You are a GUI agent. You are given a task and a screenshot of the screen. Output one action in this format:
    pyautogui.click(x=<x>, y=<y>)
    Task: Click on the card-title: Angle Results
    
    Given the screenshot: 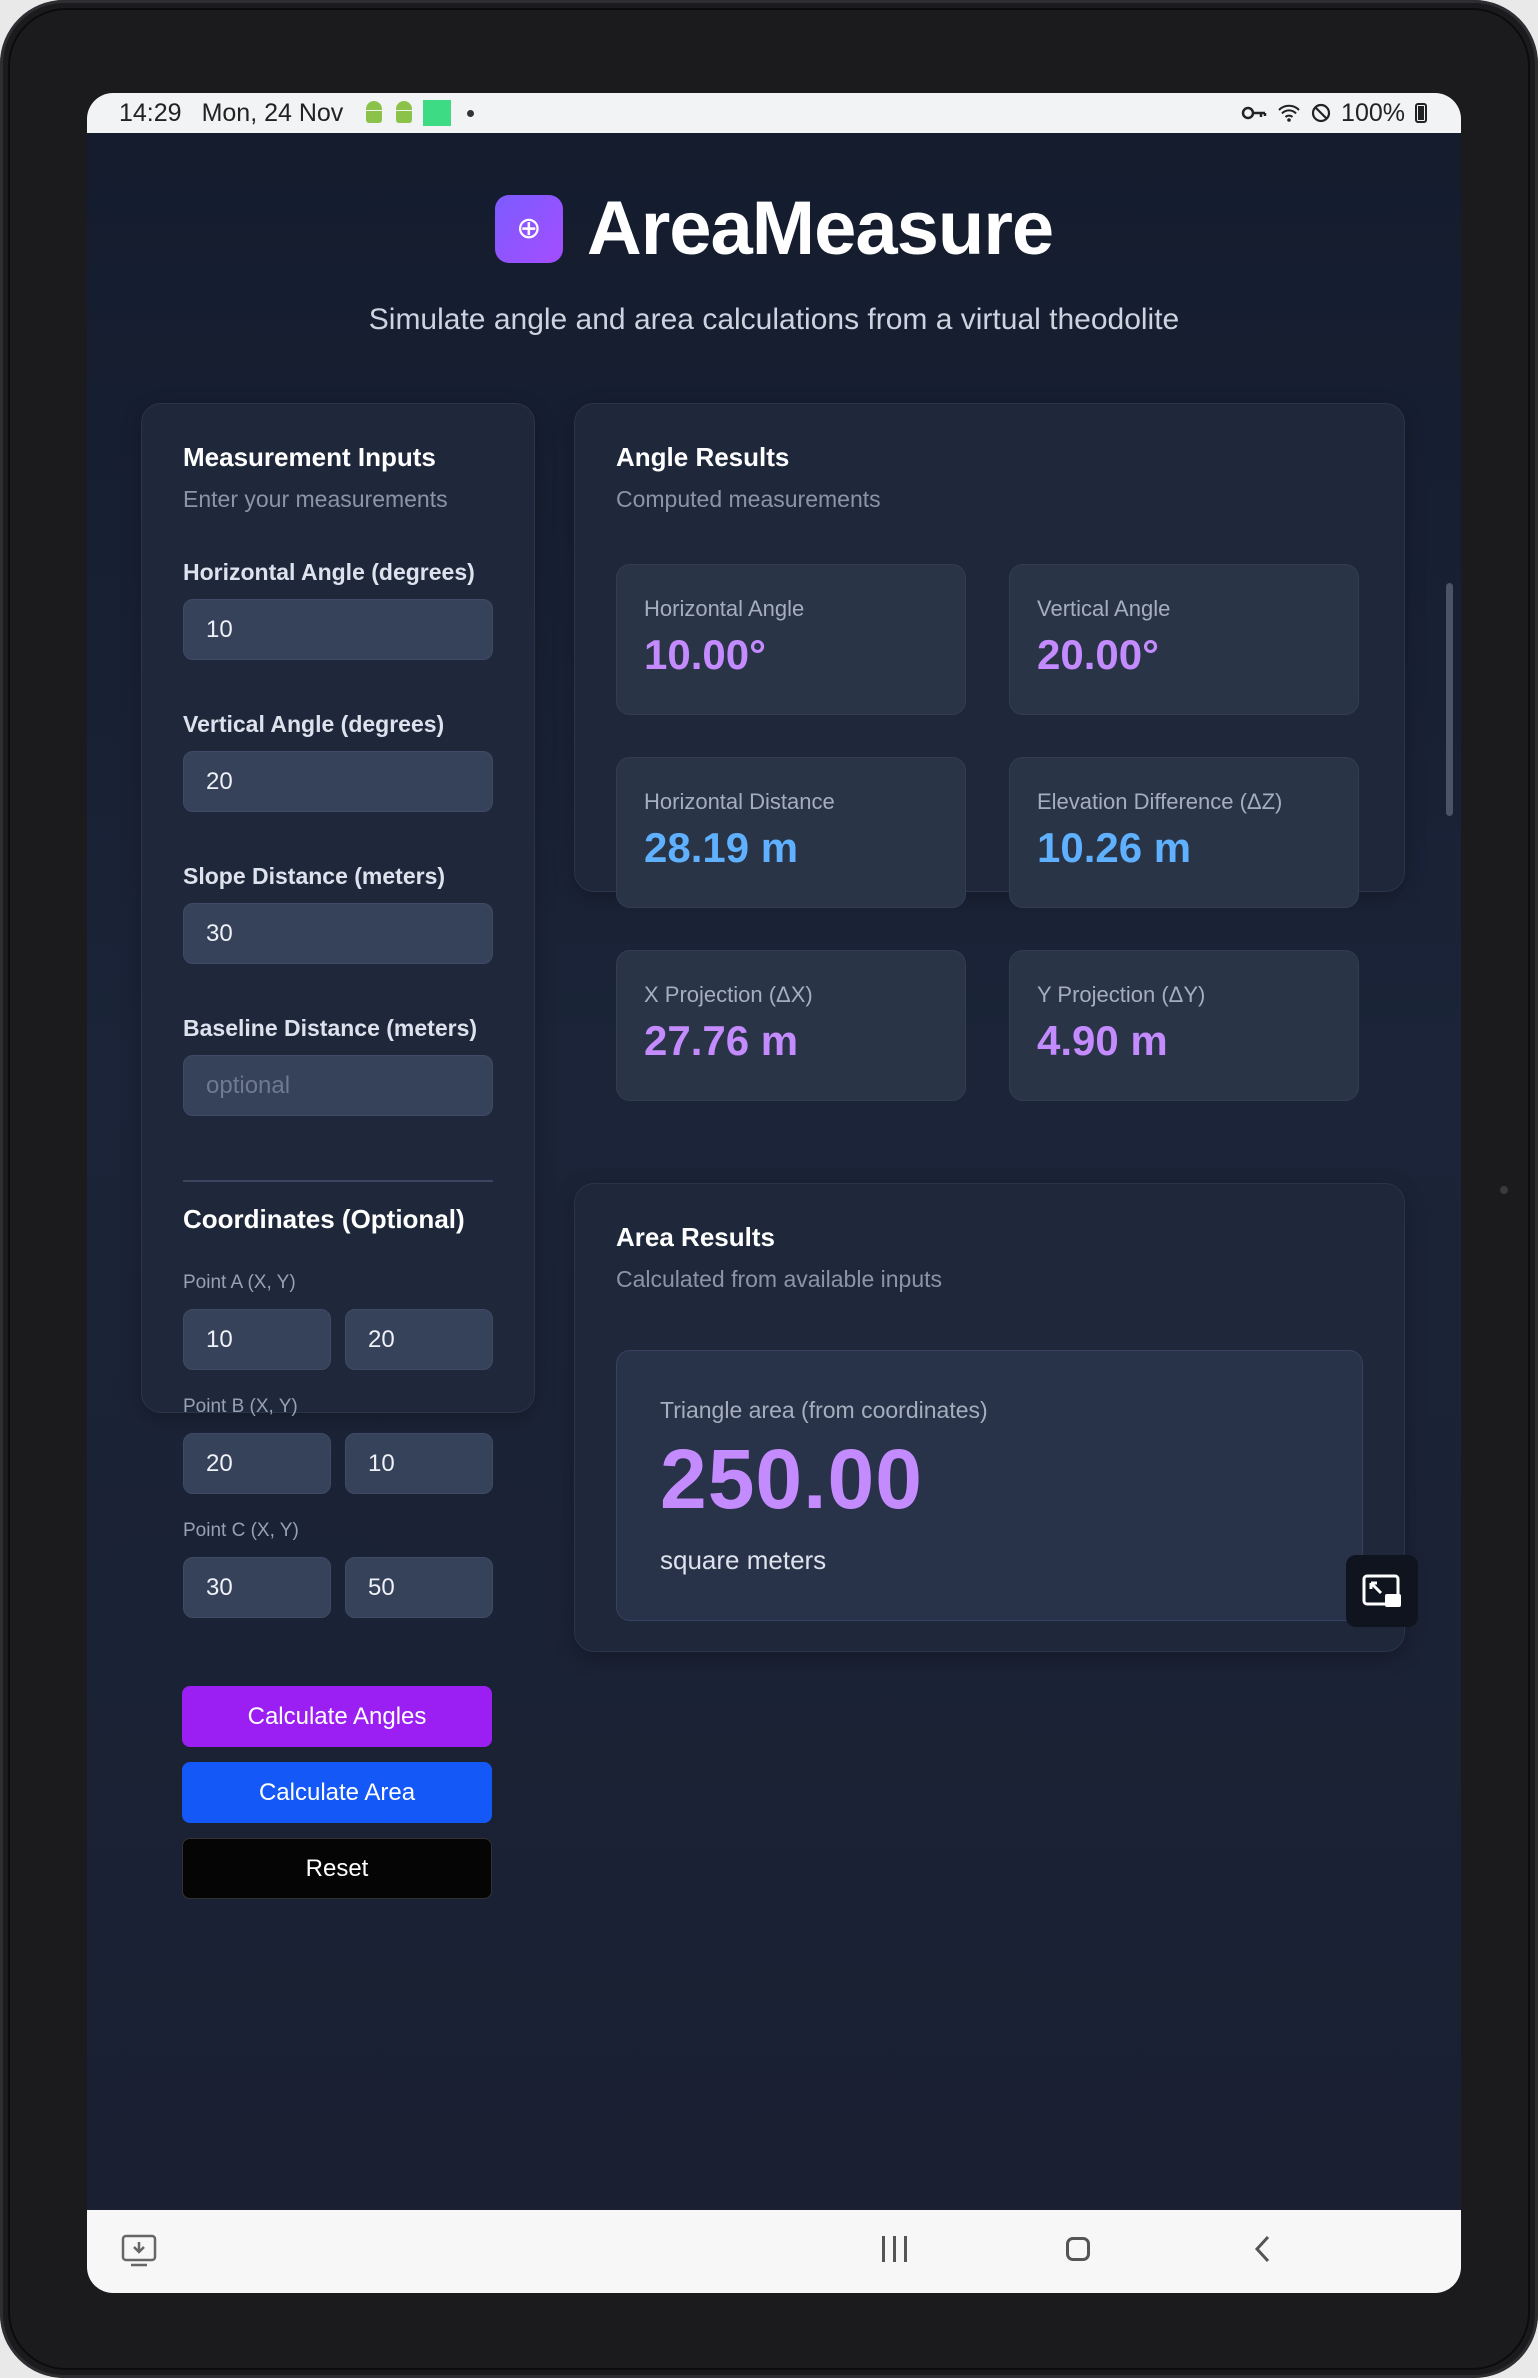 What is the action you would take?
    pyautogui.click(x=703, y=457)
    